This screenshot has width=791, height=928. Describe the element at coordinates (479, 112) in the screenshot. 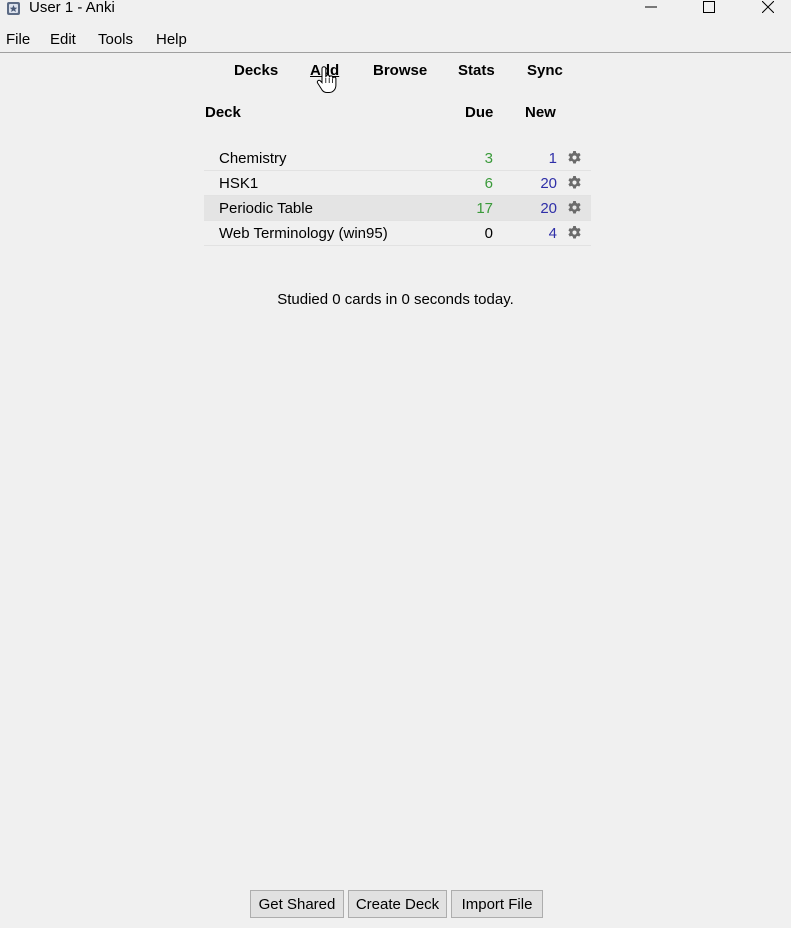

I see `column-header-due: Due` at that location.